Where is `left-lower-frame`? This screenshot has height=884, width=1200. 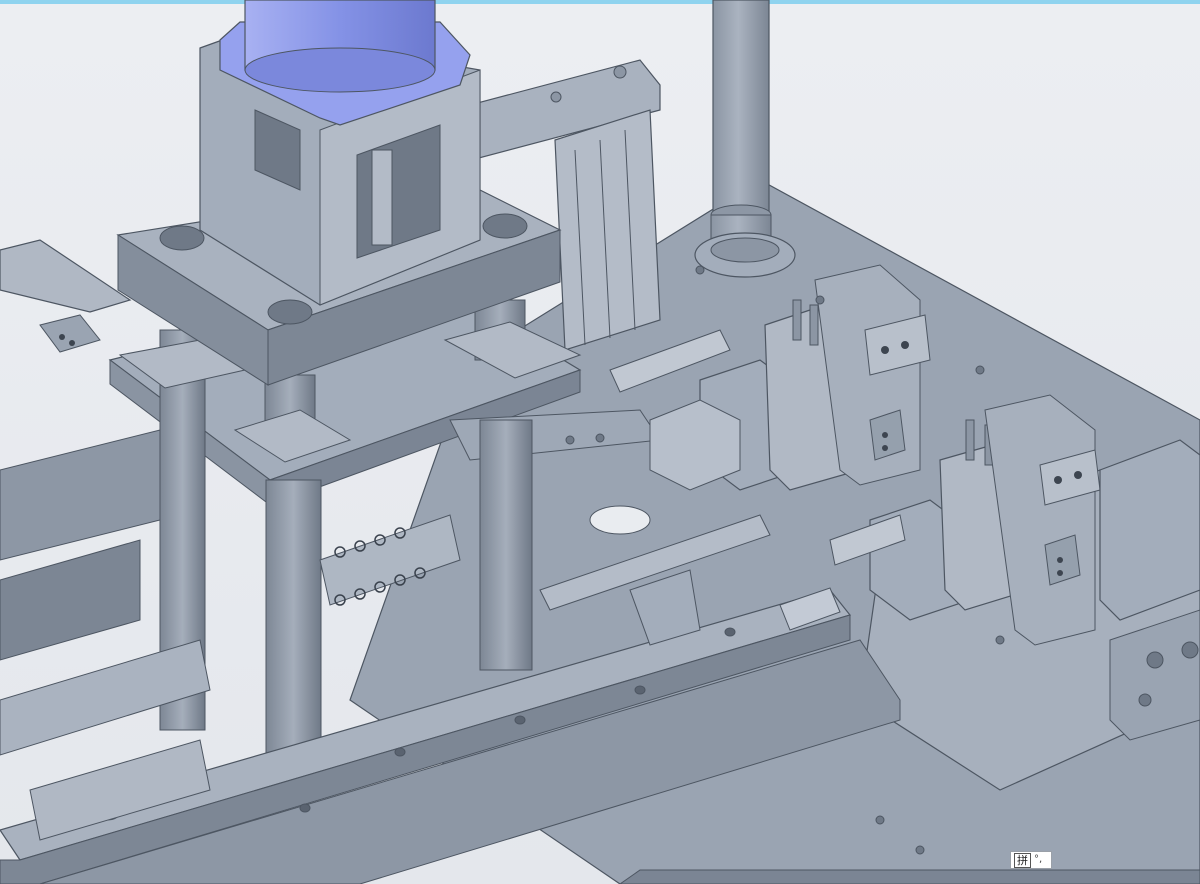
left-lower-frame is located at coordinates (80, 495).